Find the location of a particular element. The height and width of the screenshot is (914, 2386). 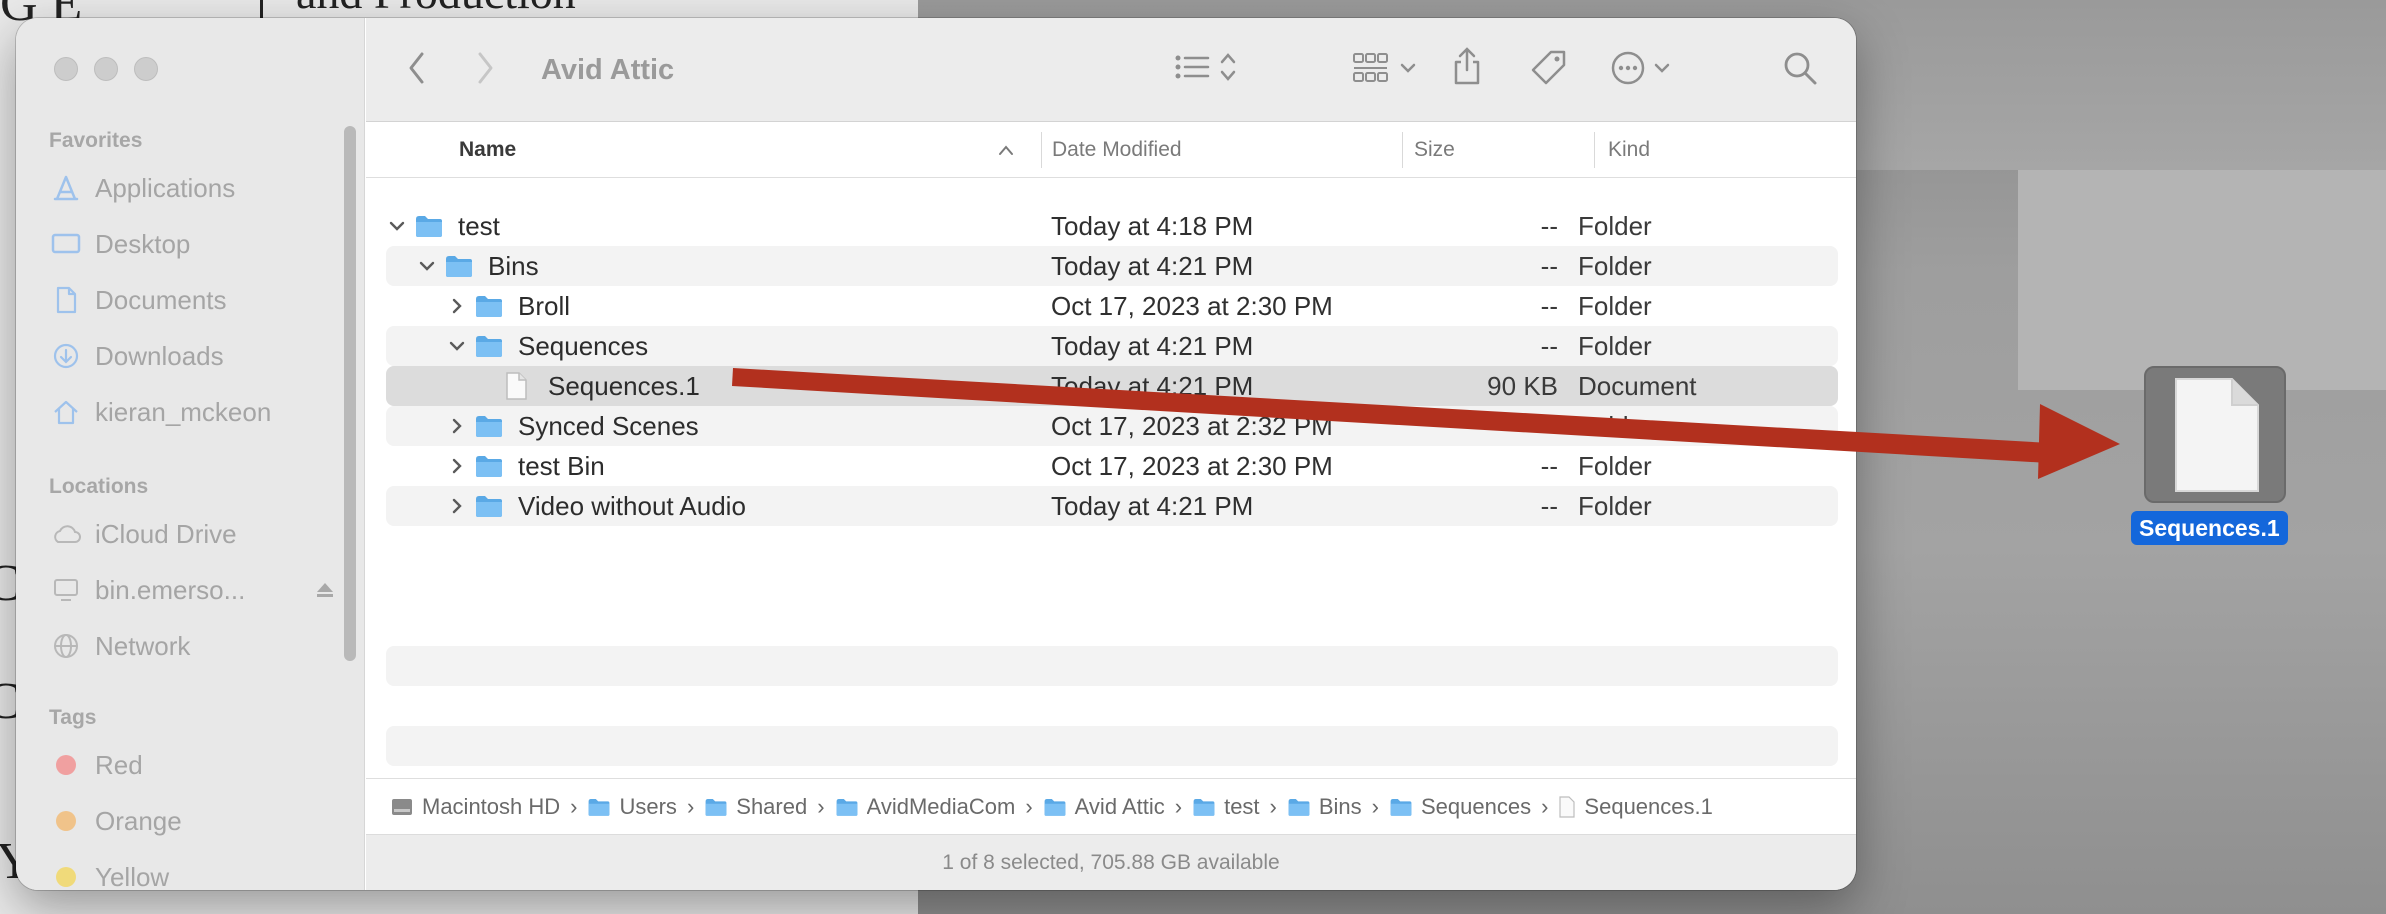

sidebar-item-tag-yellow: Yellow is located at coordinates (194, 873).